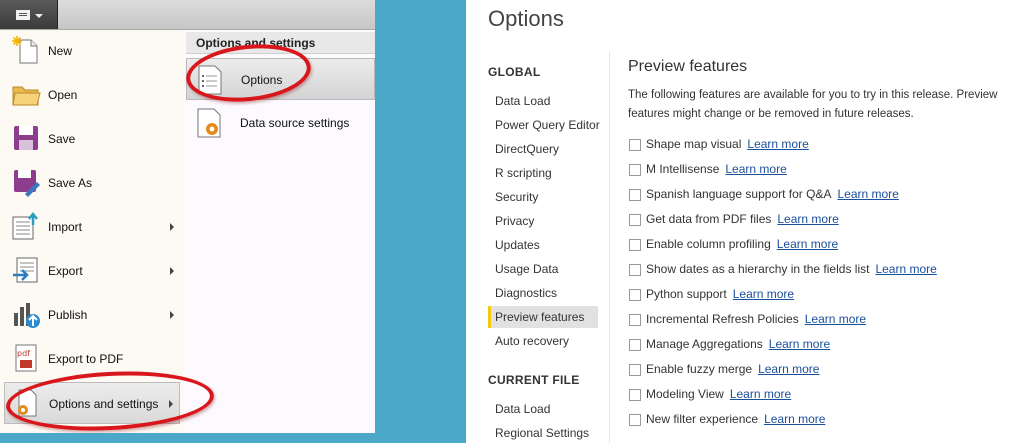  I want to click on feature-label: Shape map visual, so click(694, 144).